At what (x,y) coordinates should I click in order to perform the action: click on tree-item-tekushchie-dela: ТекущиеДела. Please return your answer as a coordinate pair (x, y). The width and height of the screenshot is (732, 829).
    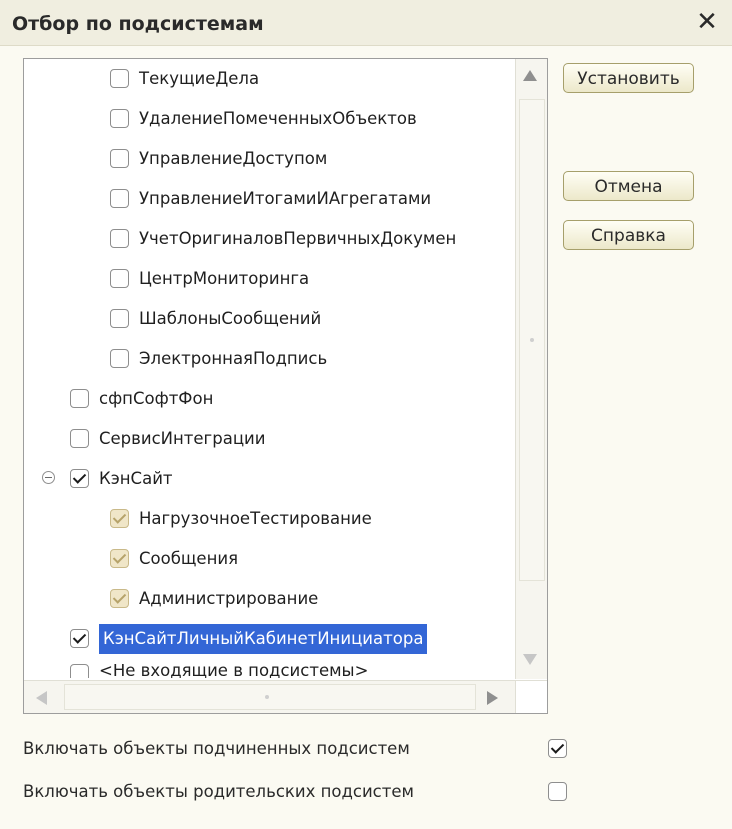
    Looking at the image, I should click on (269, 79).